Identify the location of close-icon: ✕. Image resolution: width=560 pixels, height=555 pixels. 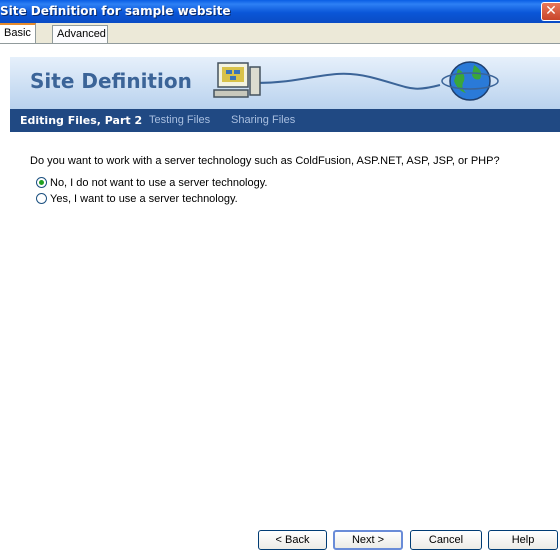
(551, 11).